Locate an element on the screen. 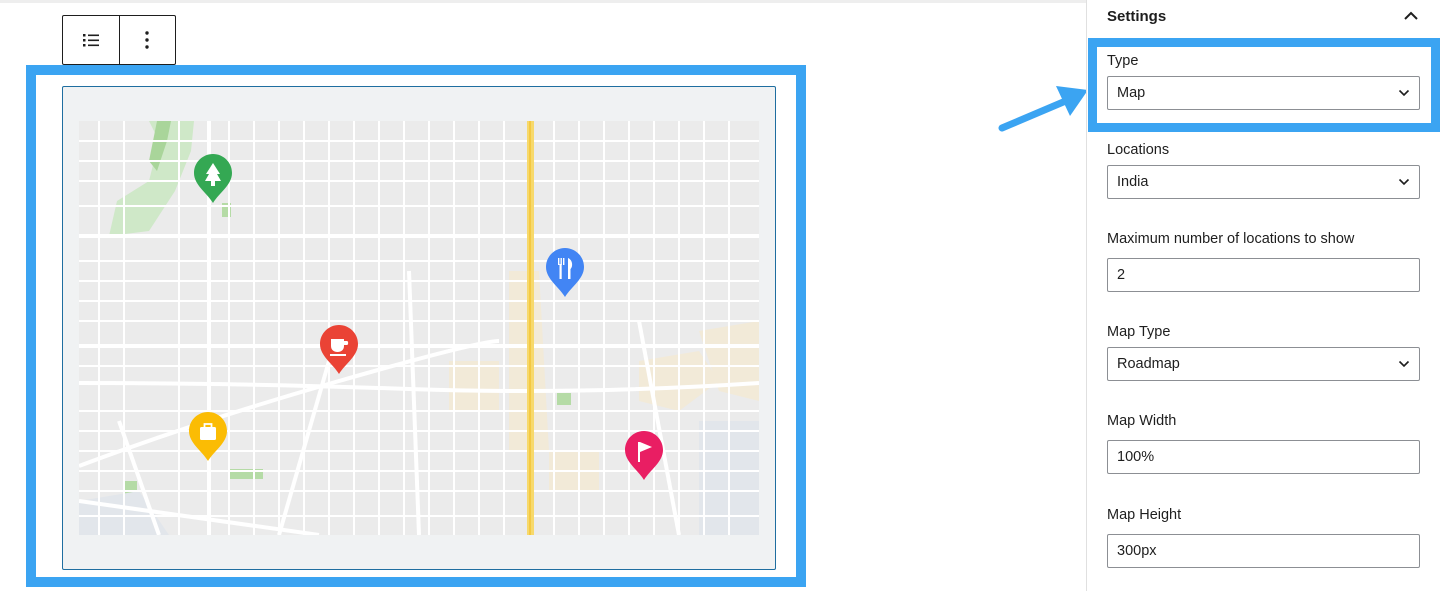 The width and height of the screenshot is (1442, 591). block-toolbar is located at coordinates (119, 40).